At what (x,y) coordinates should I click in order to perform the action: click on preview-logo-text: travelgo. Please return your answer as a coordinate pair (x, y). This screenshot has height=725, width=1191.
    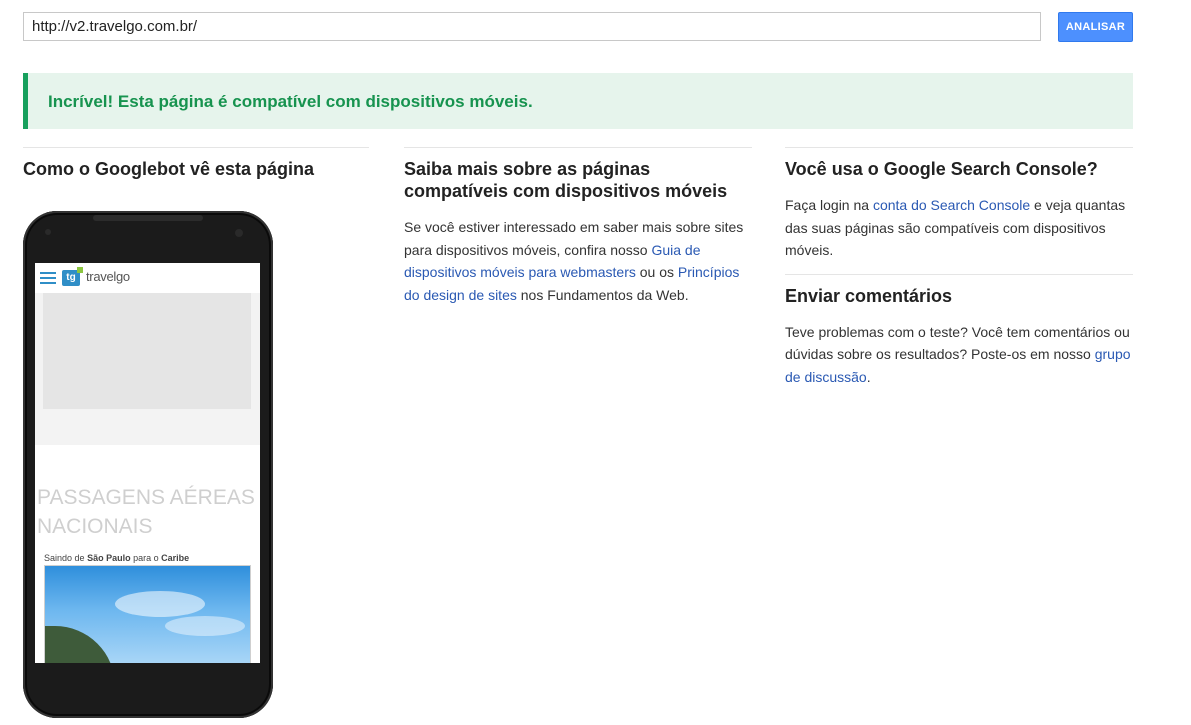
    Looking at the image, I should click on (108, 276).